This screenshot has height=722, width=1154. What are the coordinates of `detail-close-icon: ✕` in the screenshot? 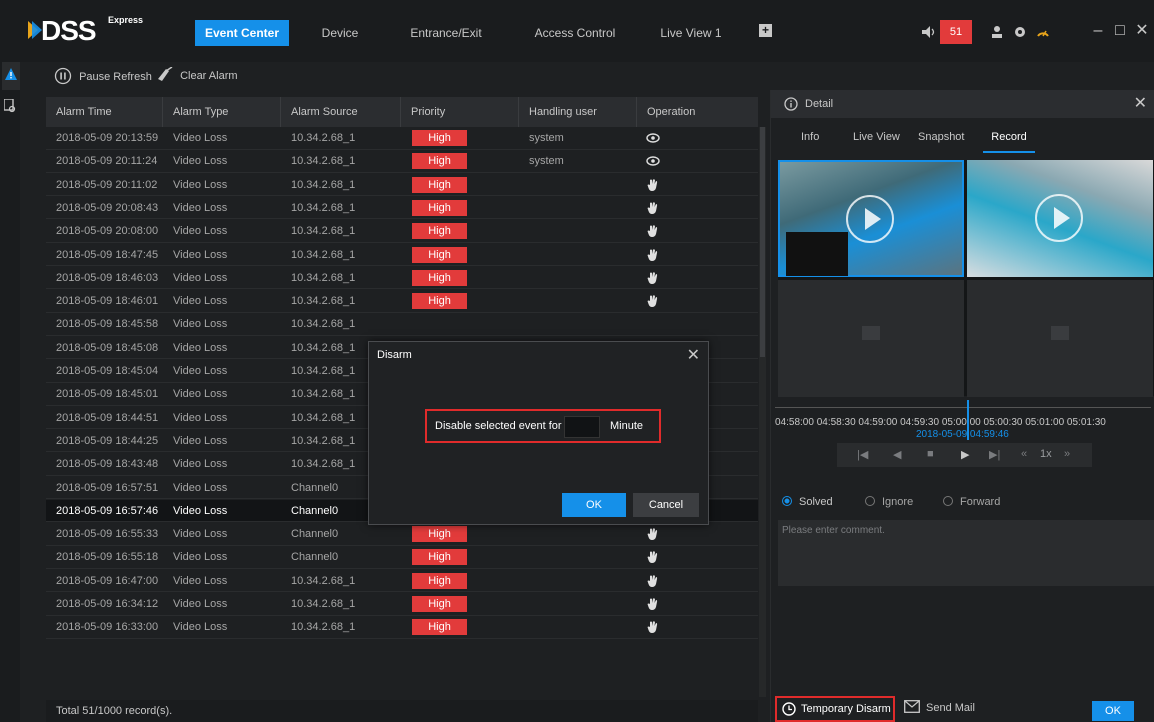 It's located at (1140, 103).